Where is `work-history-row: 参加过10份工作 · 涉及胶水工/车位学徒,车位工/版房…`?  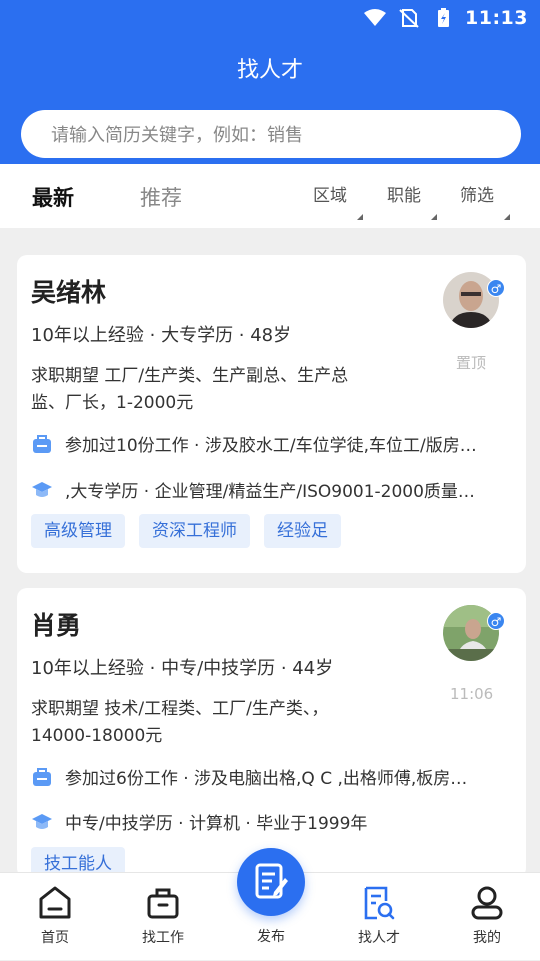 work-history-row: 参加过10份工作 · 涉及胶水工/车位学徒,车位工/版房… is located at coordinates (271, 443).